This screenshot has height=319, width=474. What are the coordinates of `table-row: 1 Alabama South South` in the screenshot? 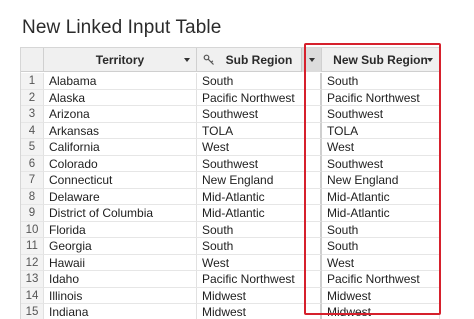 It's located at (230, 81).